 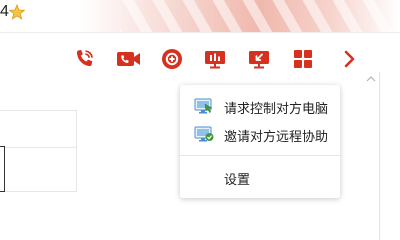 I want to click on apps-button, so click(x=303, y=59).